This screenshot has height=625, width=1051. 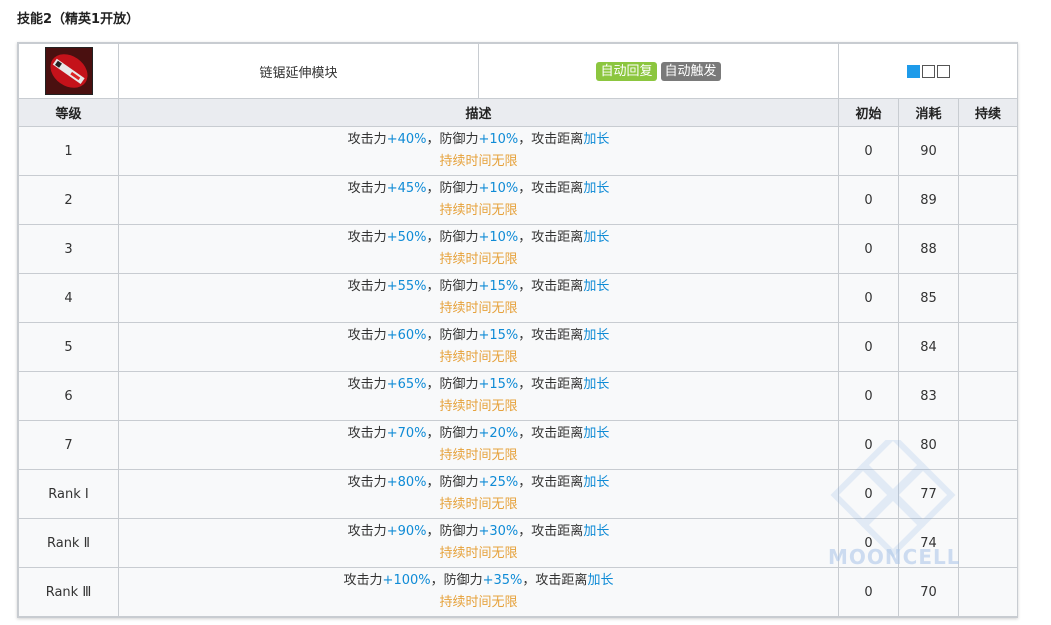 I want to click on row-effect-line: 攻击力+70%，防御力+20%，攻击距离加长, so click(x=478, y=434).